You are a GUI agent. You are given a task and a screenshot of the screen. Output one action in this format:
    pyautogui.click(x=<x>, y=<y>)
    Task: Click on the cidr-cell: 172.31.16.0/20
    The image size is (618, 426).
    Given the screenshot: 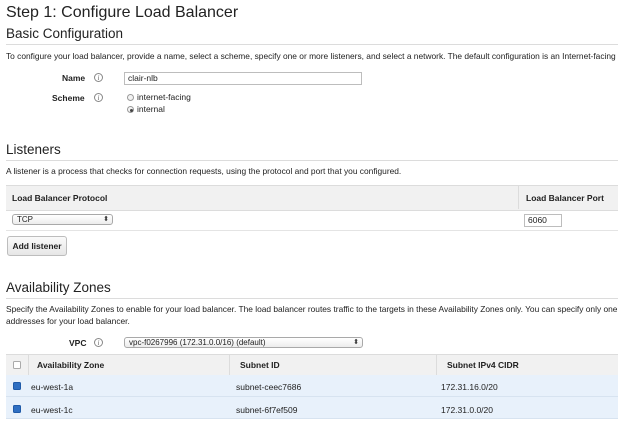 What is the action you would take?
    pyautogui.click(x=469, y=387)
    